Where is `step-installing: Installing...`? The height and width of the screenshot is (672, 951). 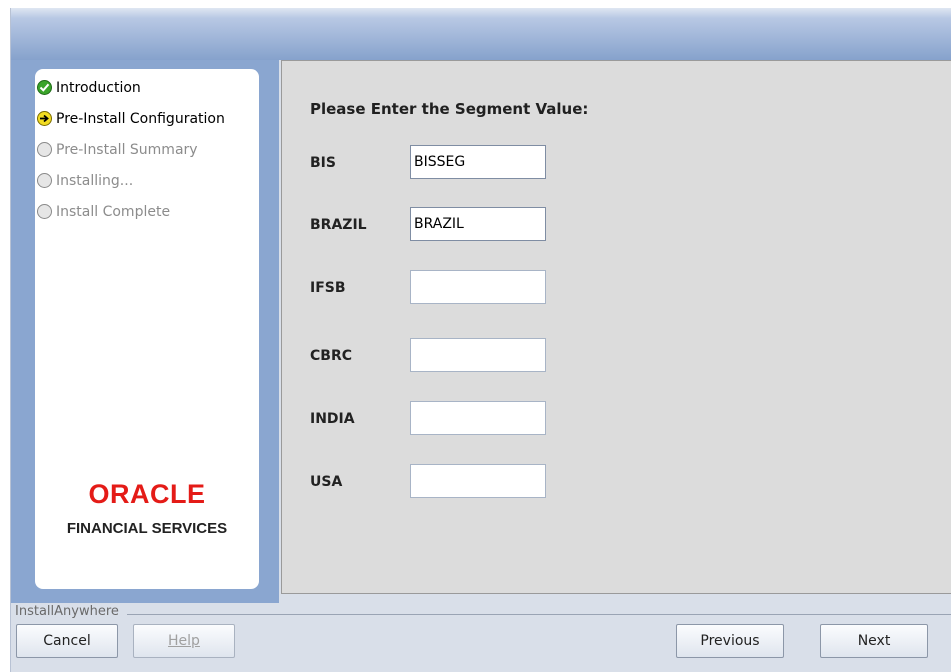 step-installing: Installing... is located at coordinates (131, 180).